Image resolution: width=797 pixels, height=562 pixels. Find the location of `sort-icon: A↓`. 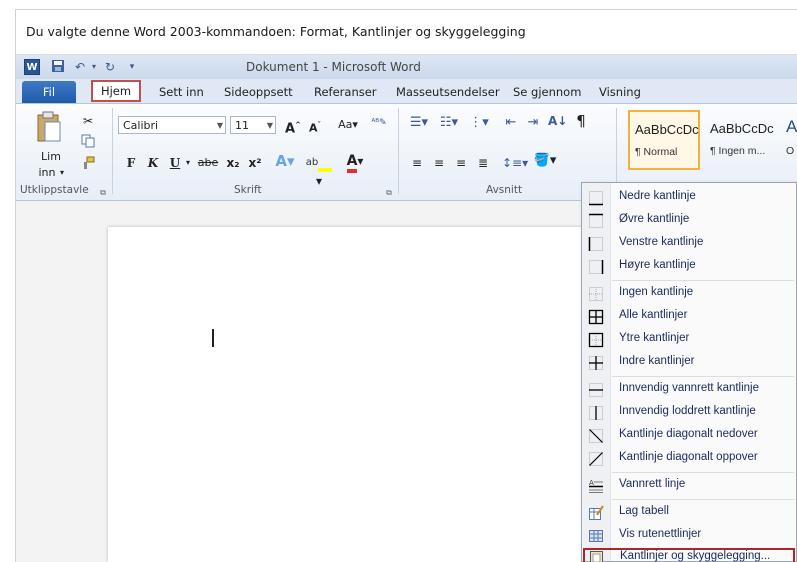

sort-icon: A↓ is located at coordinates (557, 121).